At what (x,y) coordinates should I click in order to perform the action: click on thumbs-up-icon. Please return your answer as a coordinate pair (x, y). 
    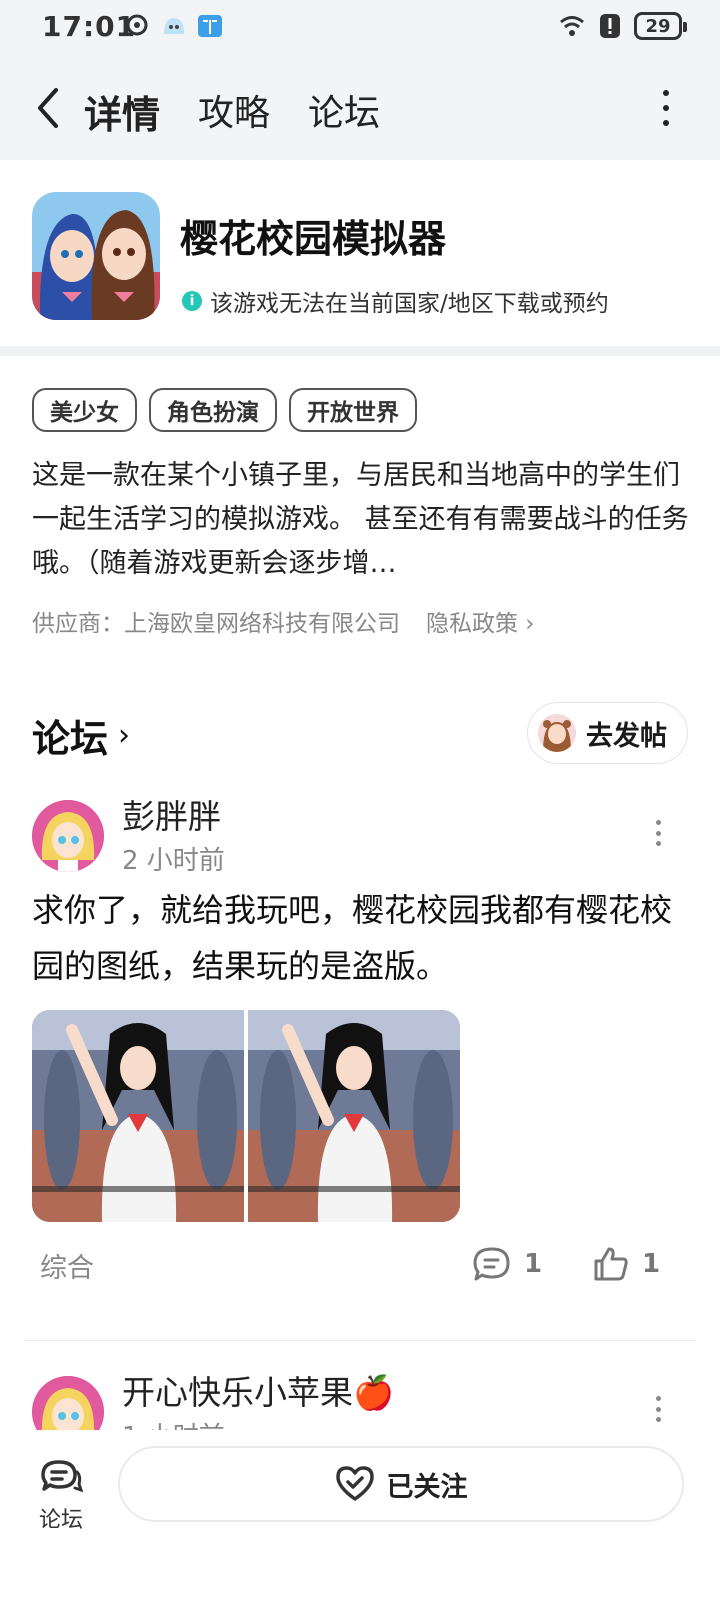
    Looking at the image, I should click on (611, 1264).